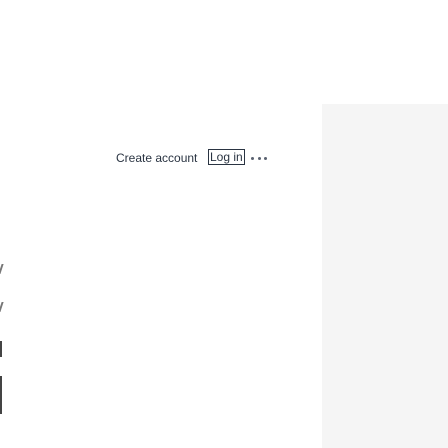 Image resolution: width=448 pixels, height=448 pixels. What do you see at coordinates (156, 158) in the screenshot?
I see `create-account-link: Create account` at bounding box center [156, 158].